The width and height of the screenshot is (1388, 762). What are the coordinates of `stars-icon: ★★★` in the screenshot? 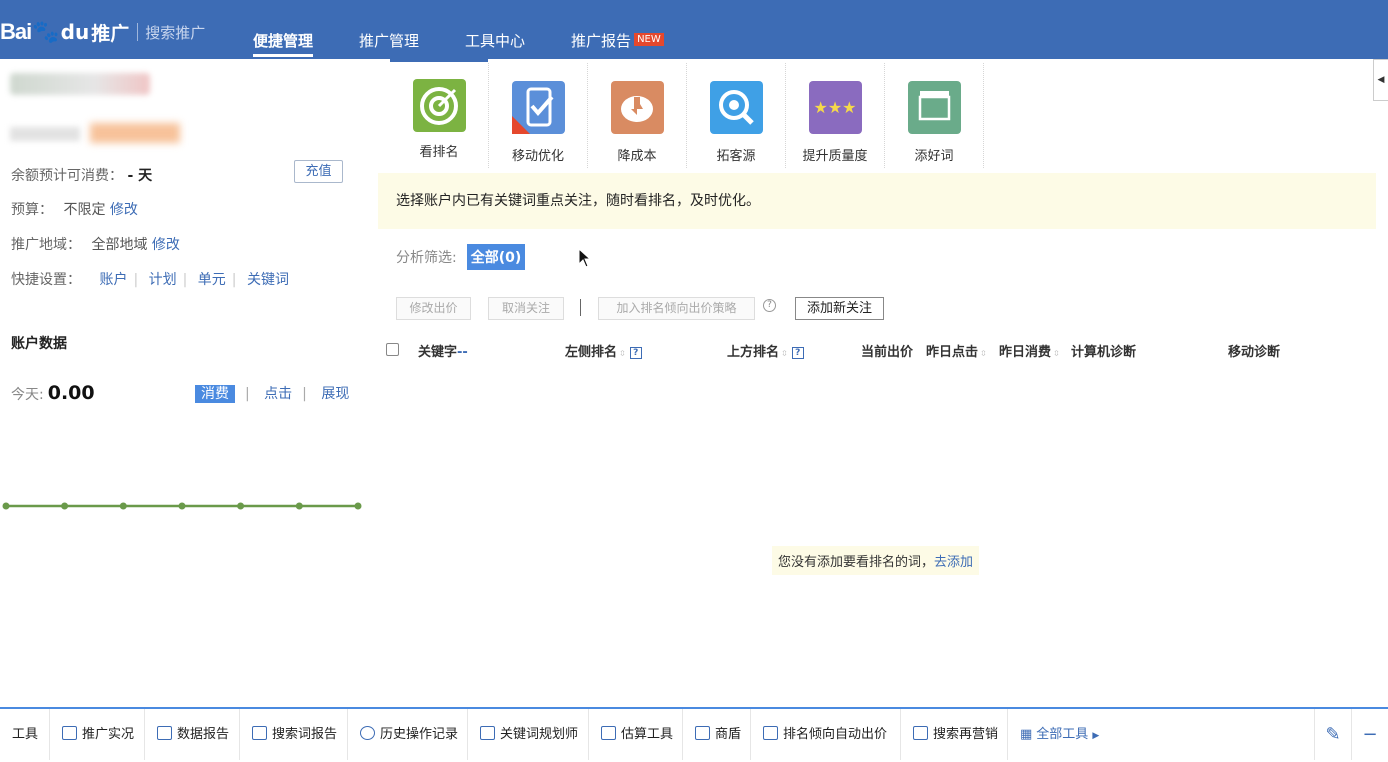 It's located at (835, 107).